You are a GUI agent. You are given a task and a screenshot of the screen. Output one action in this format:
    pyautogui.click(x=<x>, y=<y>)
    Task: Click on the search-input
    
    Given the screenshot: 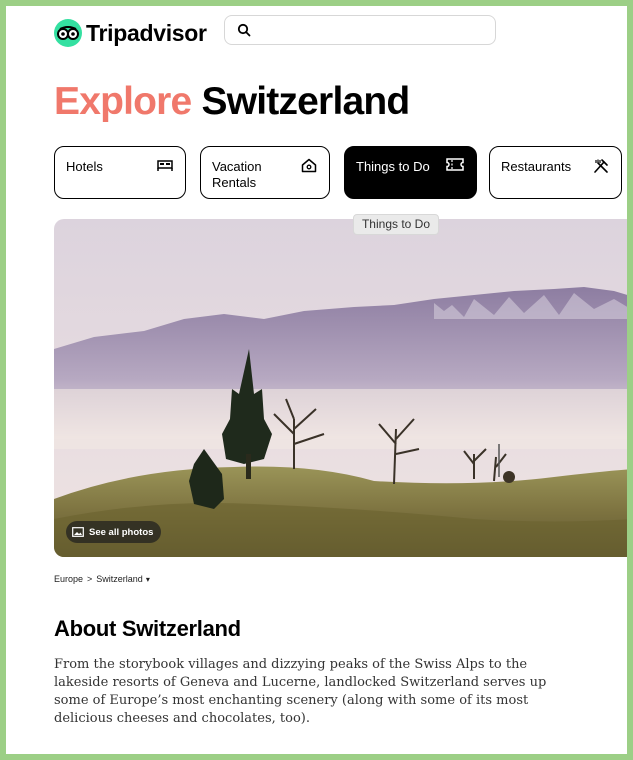 What is the action you would take?
    pyautogui.click(x=360, y=30)
    